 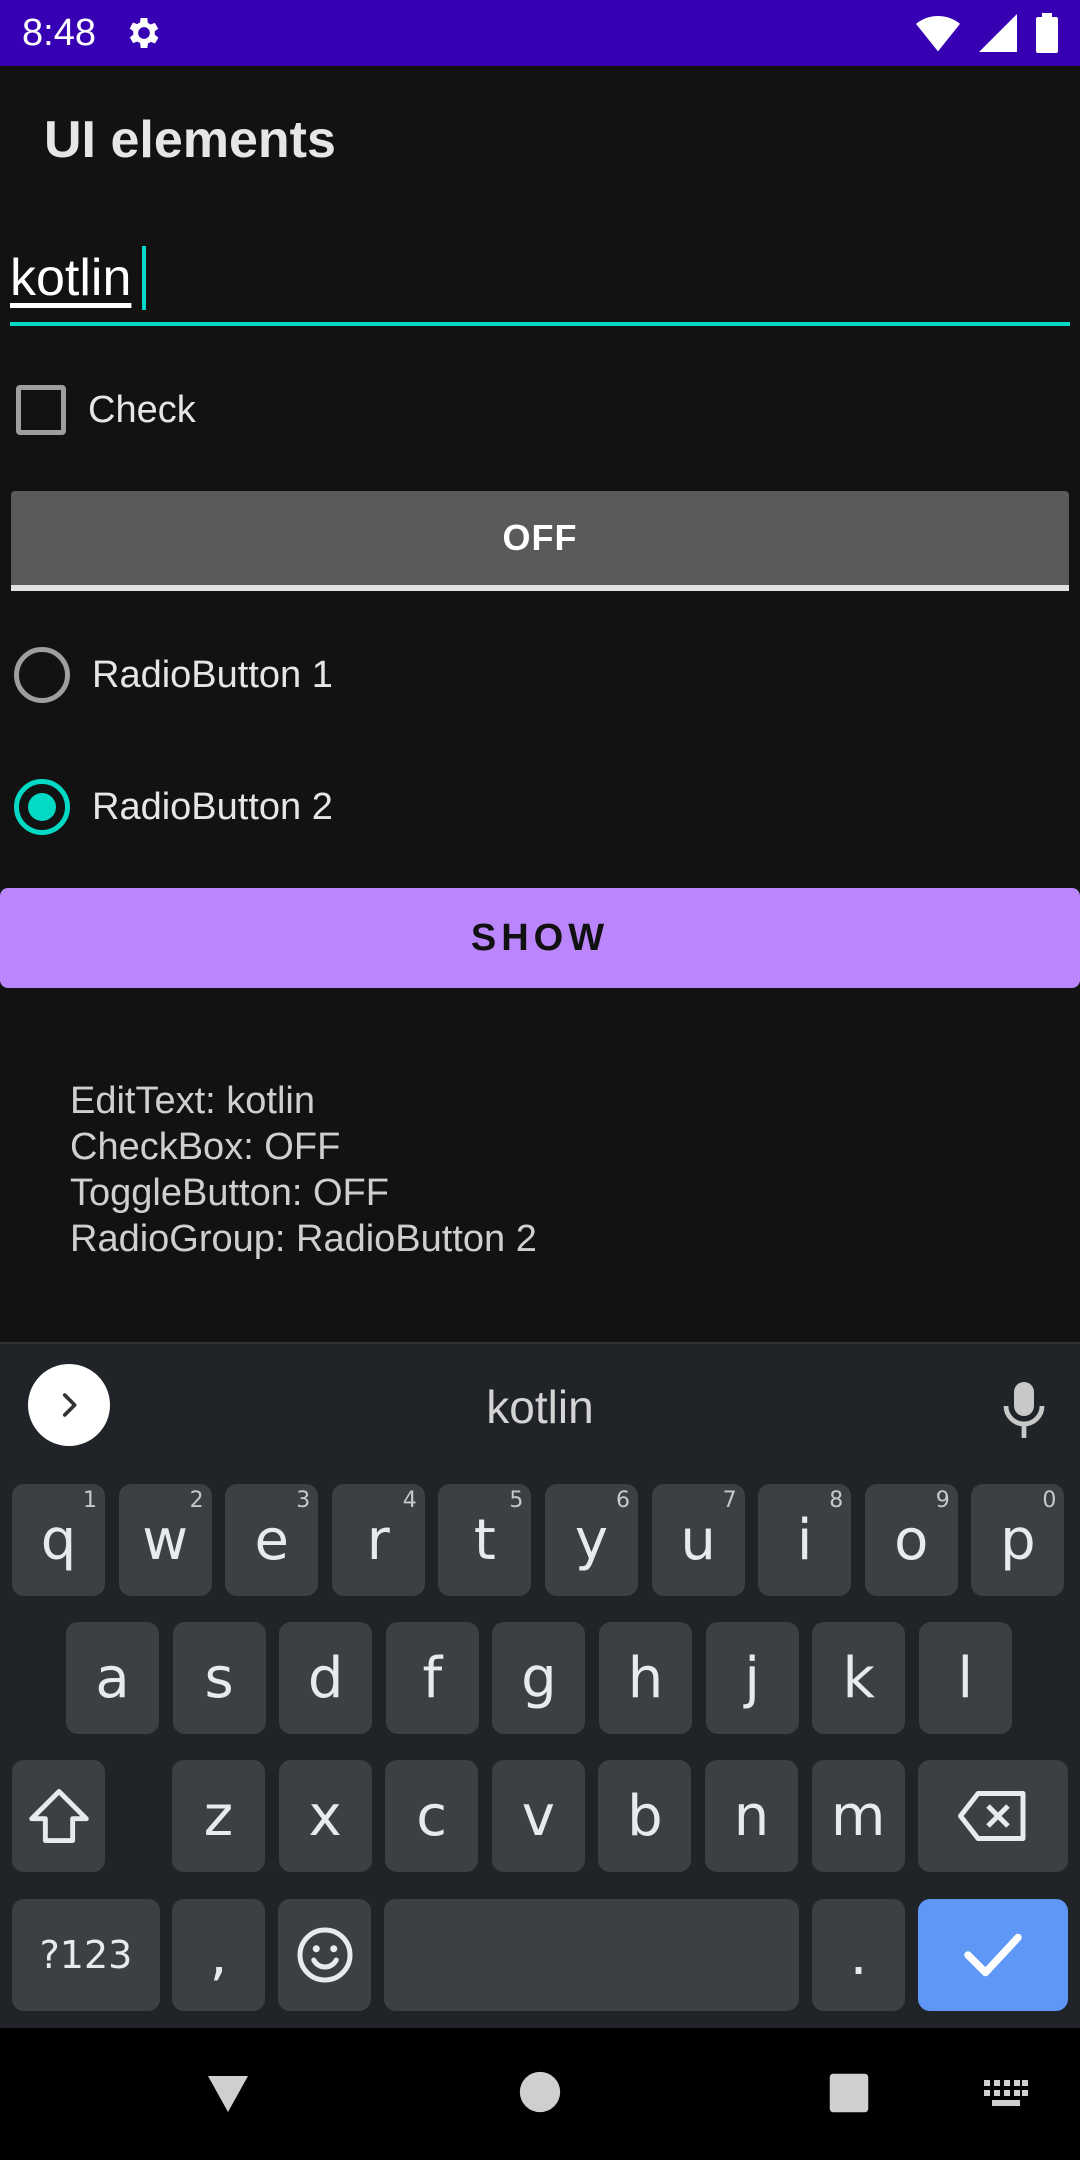 What do you see at coordinates (59, 32) in the screenshot?
I see `status-time: 8:48` at bounding box center [59, 32].